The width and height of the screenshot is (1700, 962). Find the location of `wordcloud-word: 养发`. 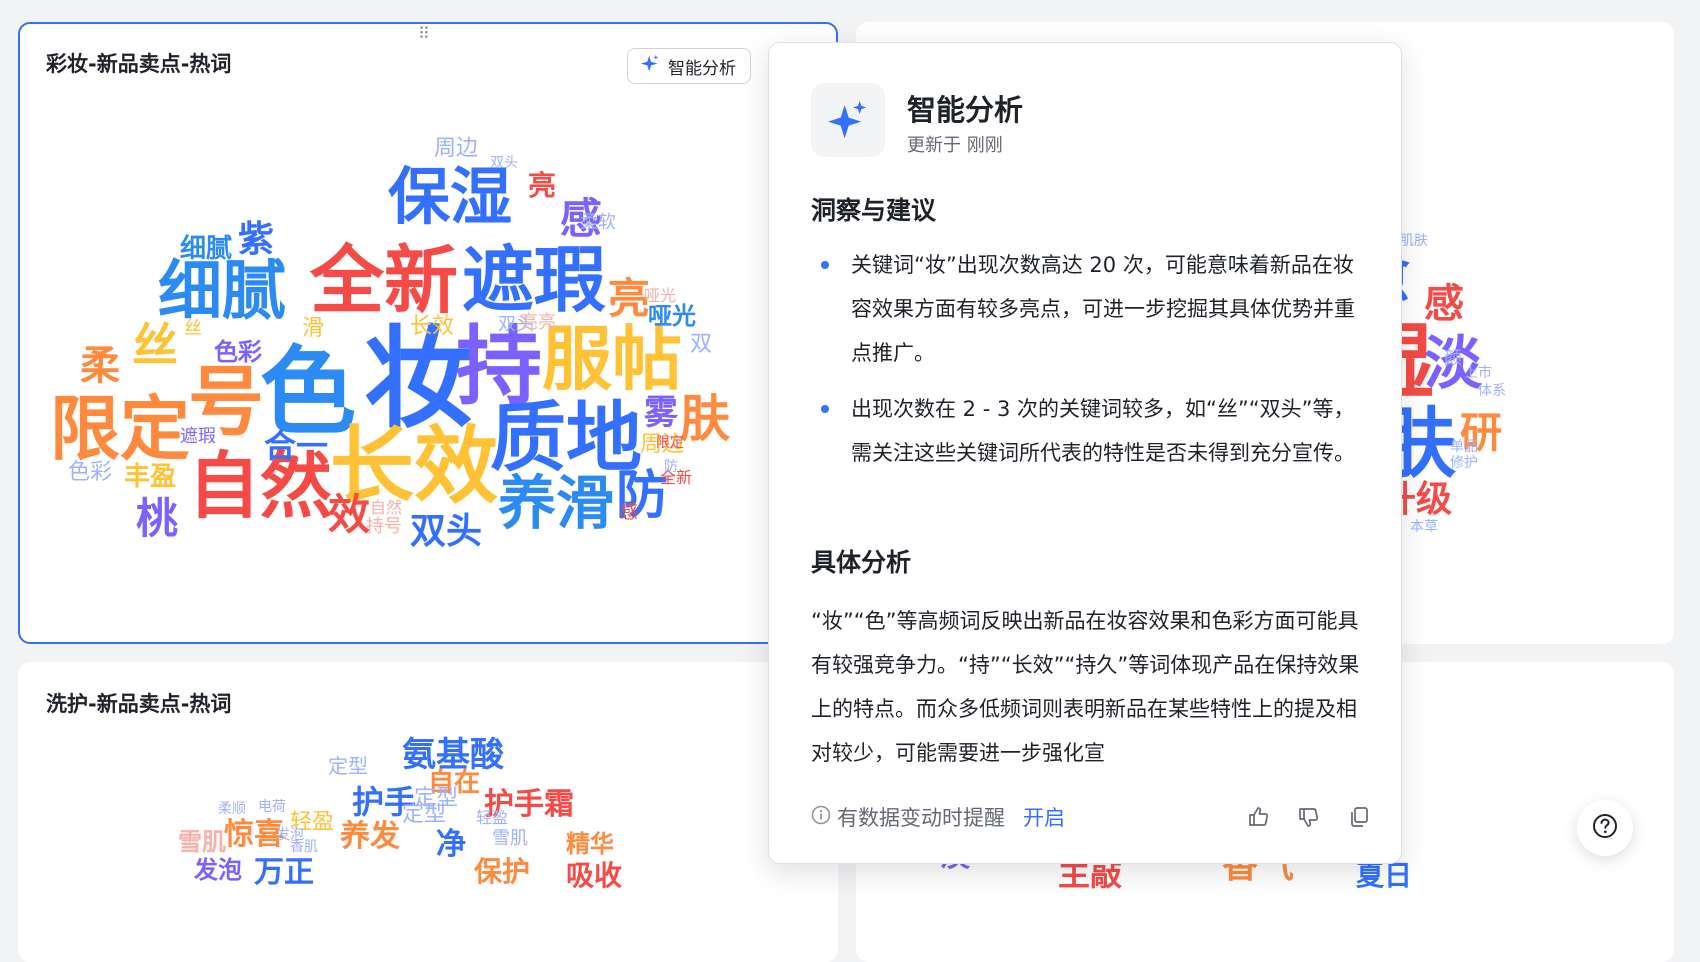

wordcloud-word: 养发 is located at coordinates (370, 836).